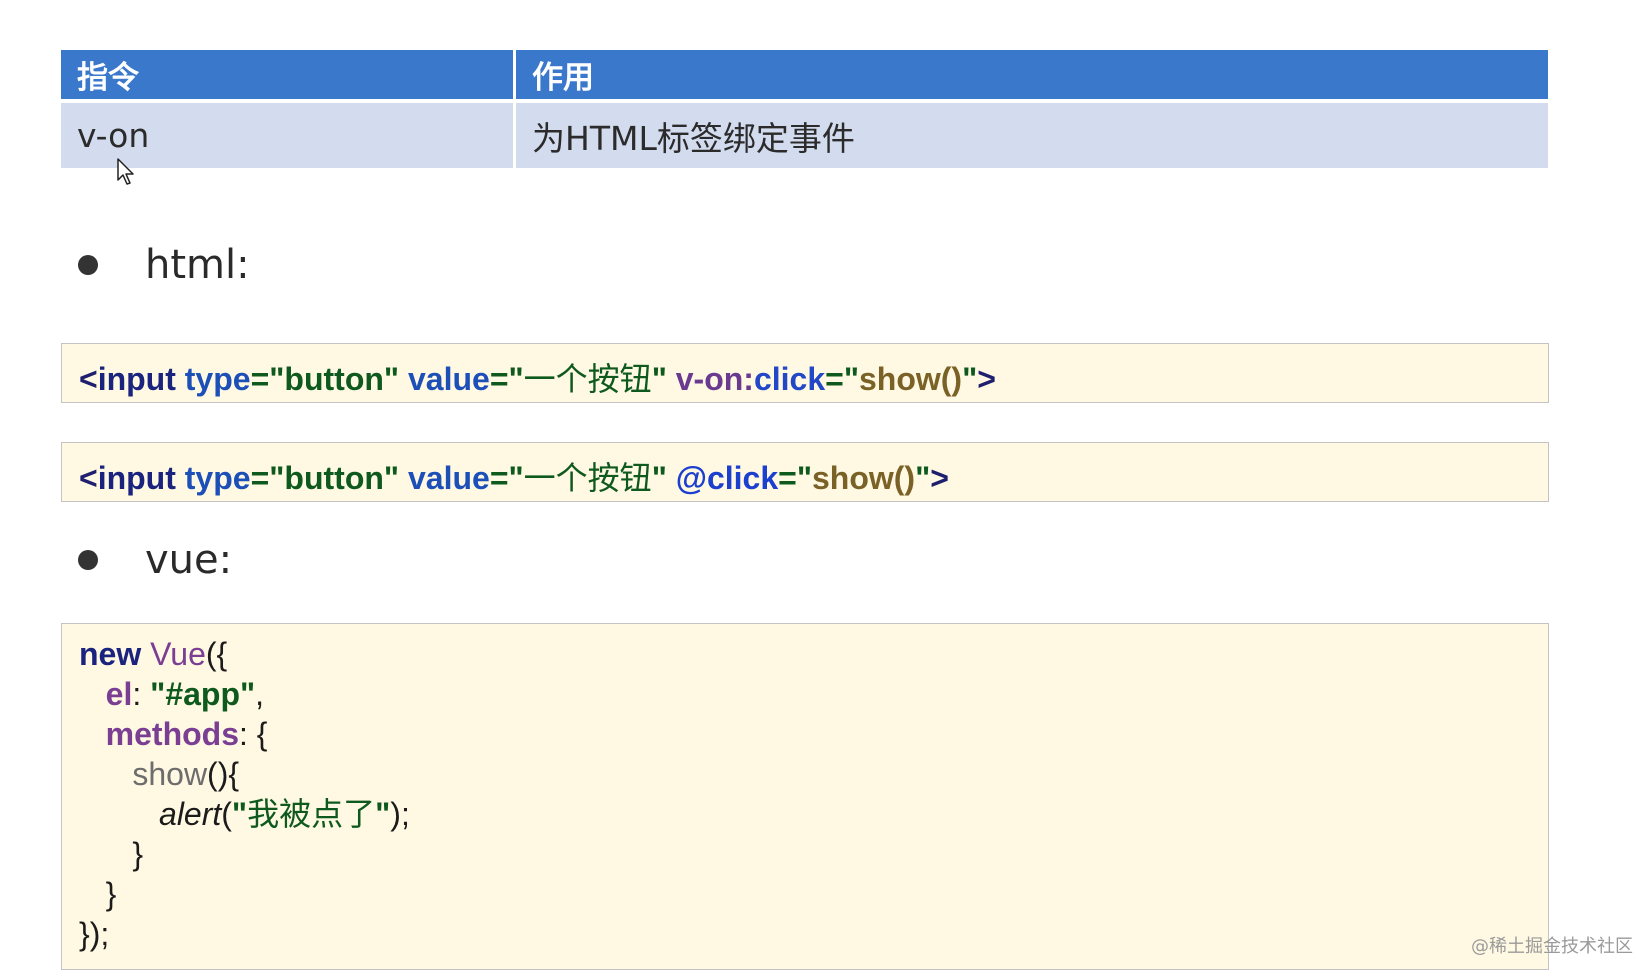 The height and width of the screenshot is (976, 1637). What do you see at coordinates (186, 734) in the screenshot?
I see `code-line-3: methods: {` at bounding box center [186, 734].